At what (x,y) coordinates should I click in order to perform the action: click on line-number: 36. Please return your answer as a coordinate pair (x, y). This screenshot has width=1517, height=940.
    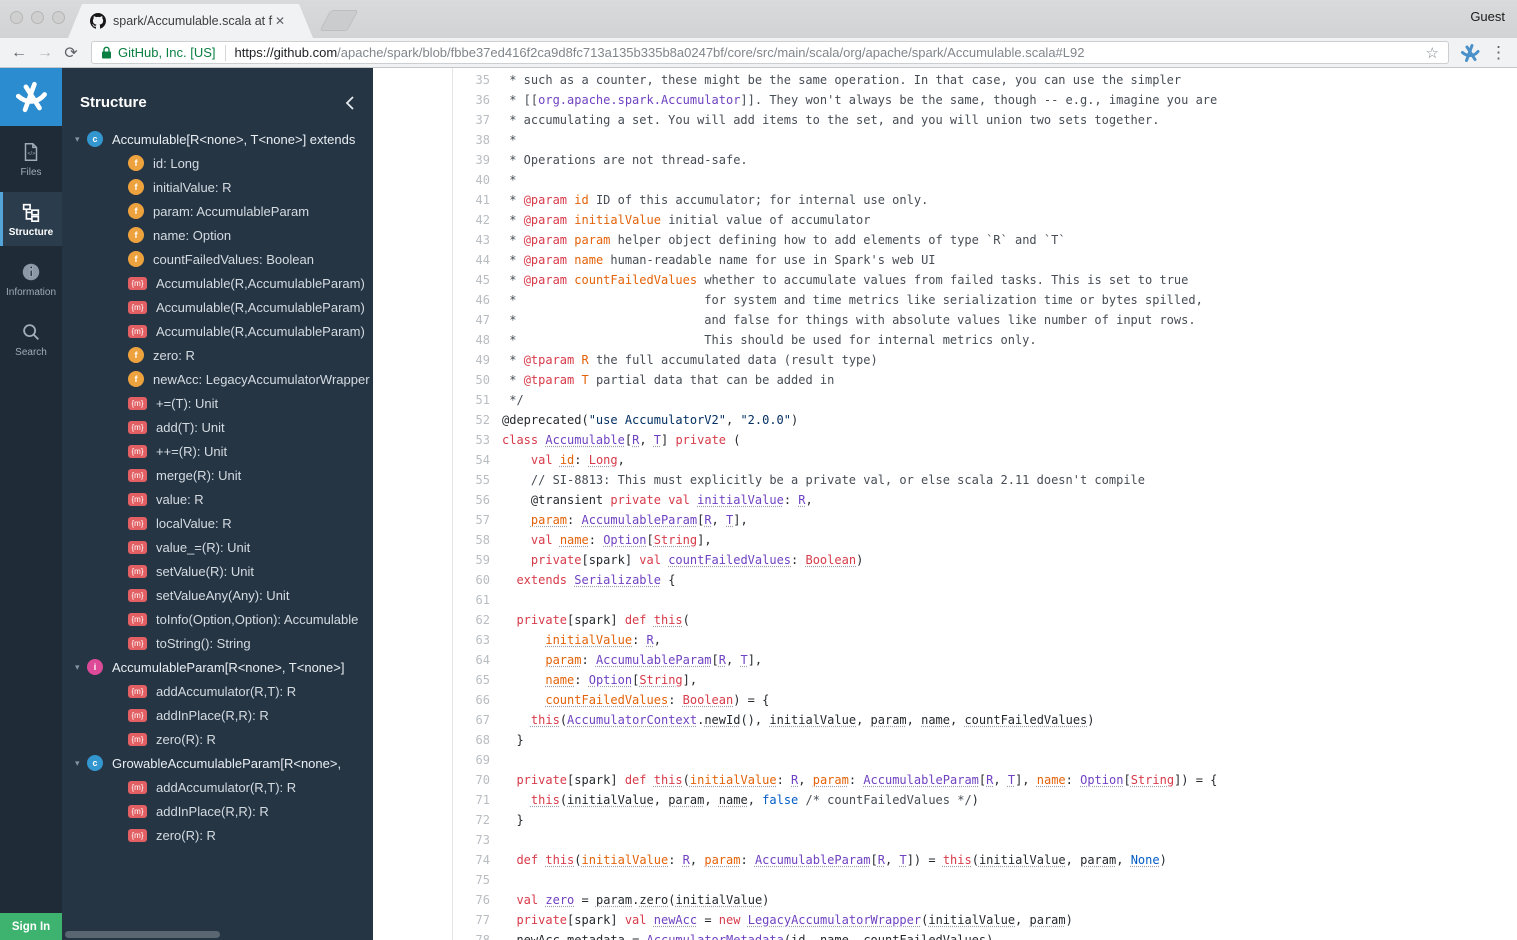
    Looking at the image, I should click on (431, 100).